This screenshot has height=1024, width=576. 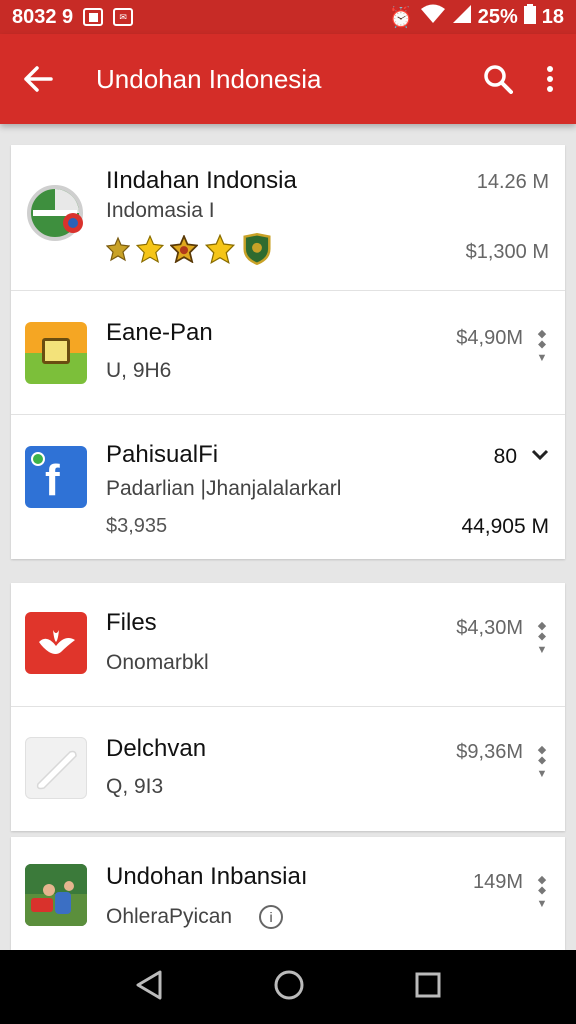 I want to click on circle-home-icon, so click(x=289, y=984).